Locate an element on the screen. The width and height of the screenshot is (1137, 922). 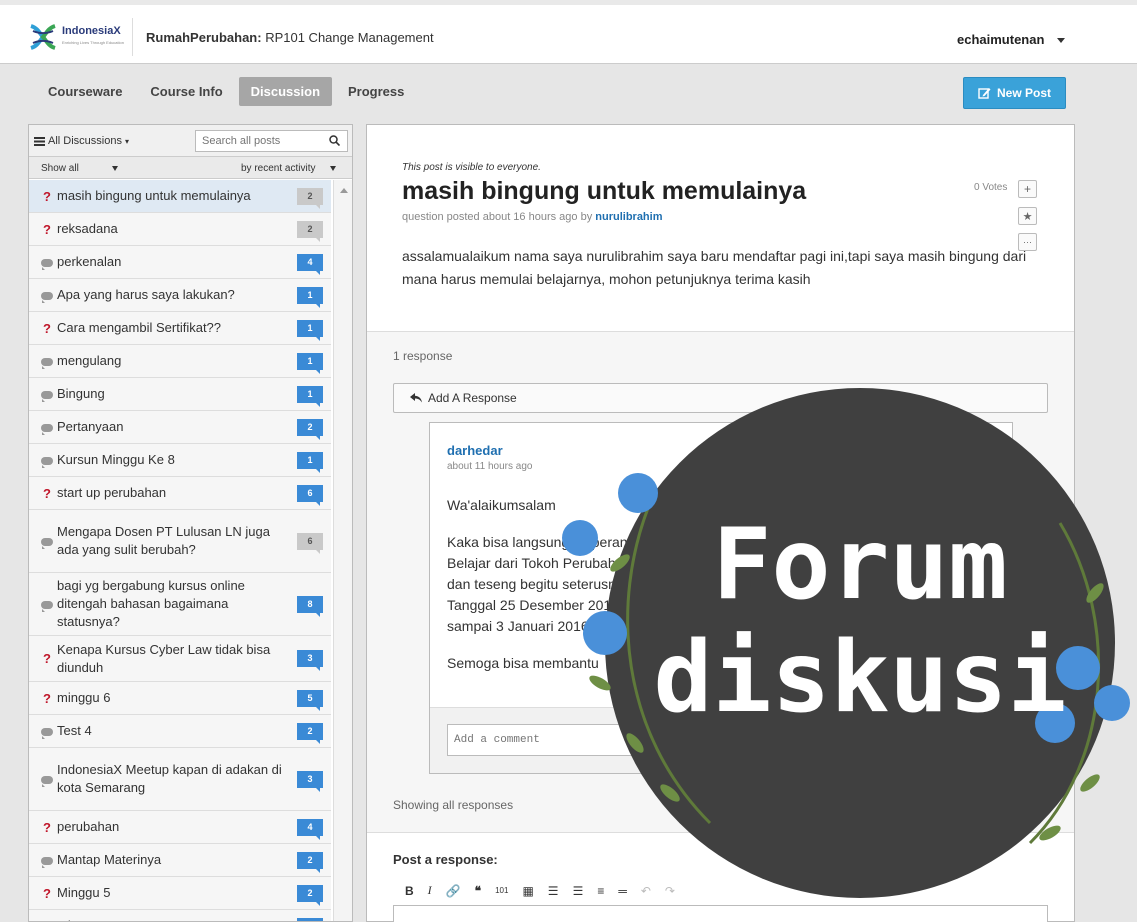
heading-icon: ≡ is located at coordinates (600, 891).